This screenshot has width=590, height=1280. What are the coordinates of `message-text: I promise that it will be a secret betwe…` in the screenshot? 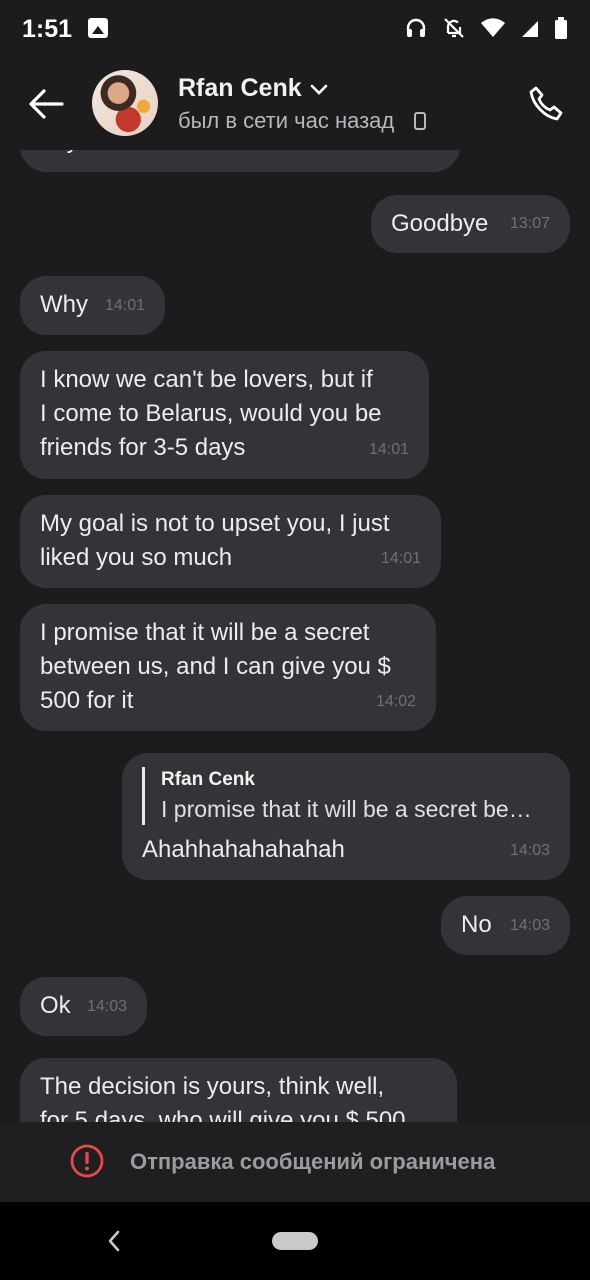 It's located at (215, 666).